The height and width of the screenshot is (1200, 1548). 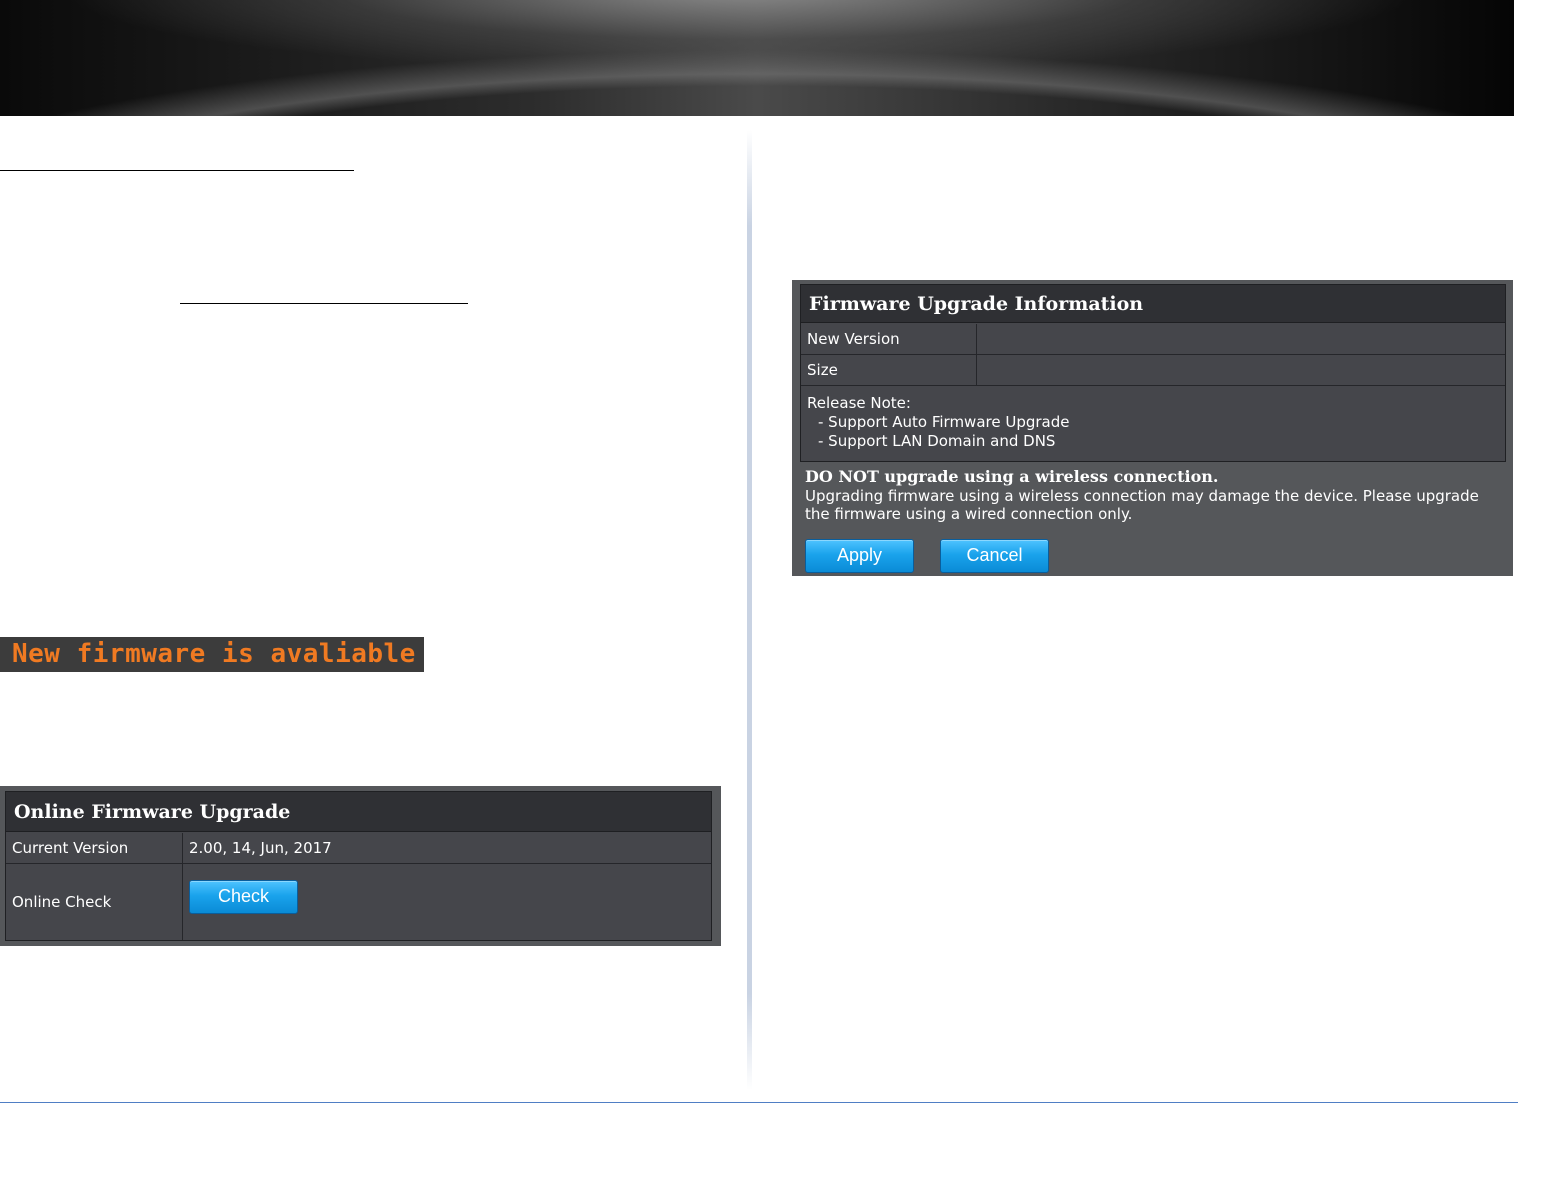 What do you see at coordinates (177, 170) in the screenshot?
I see `section-heading-underline` at bounding box center [177, 170].